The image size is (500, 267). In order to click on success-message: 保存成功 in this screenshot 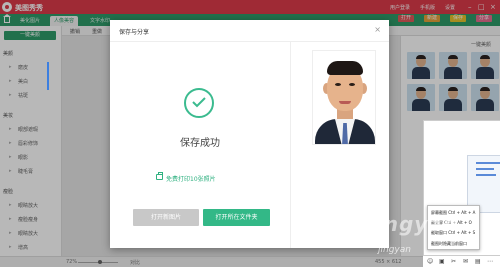, I will do `click(200, 143)`.